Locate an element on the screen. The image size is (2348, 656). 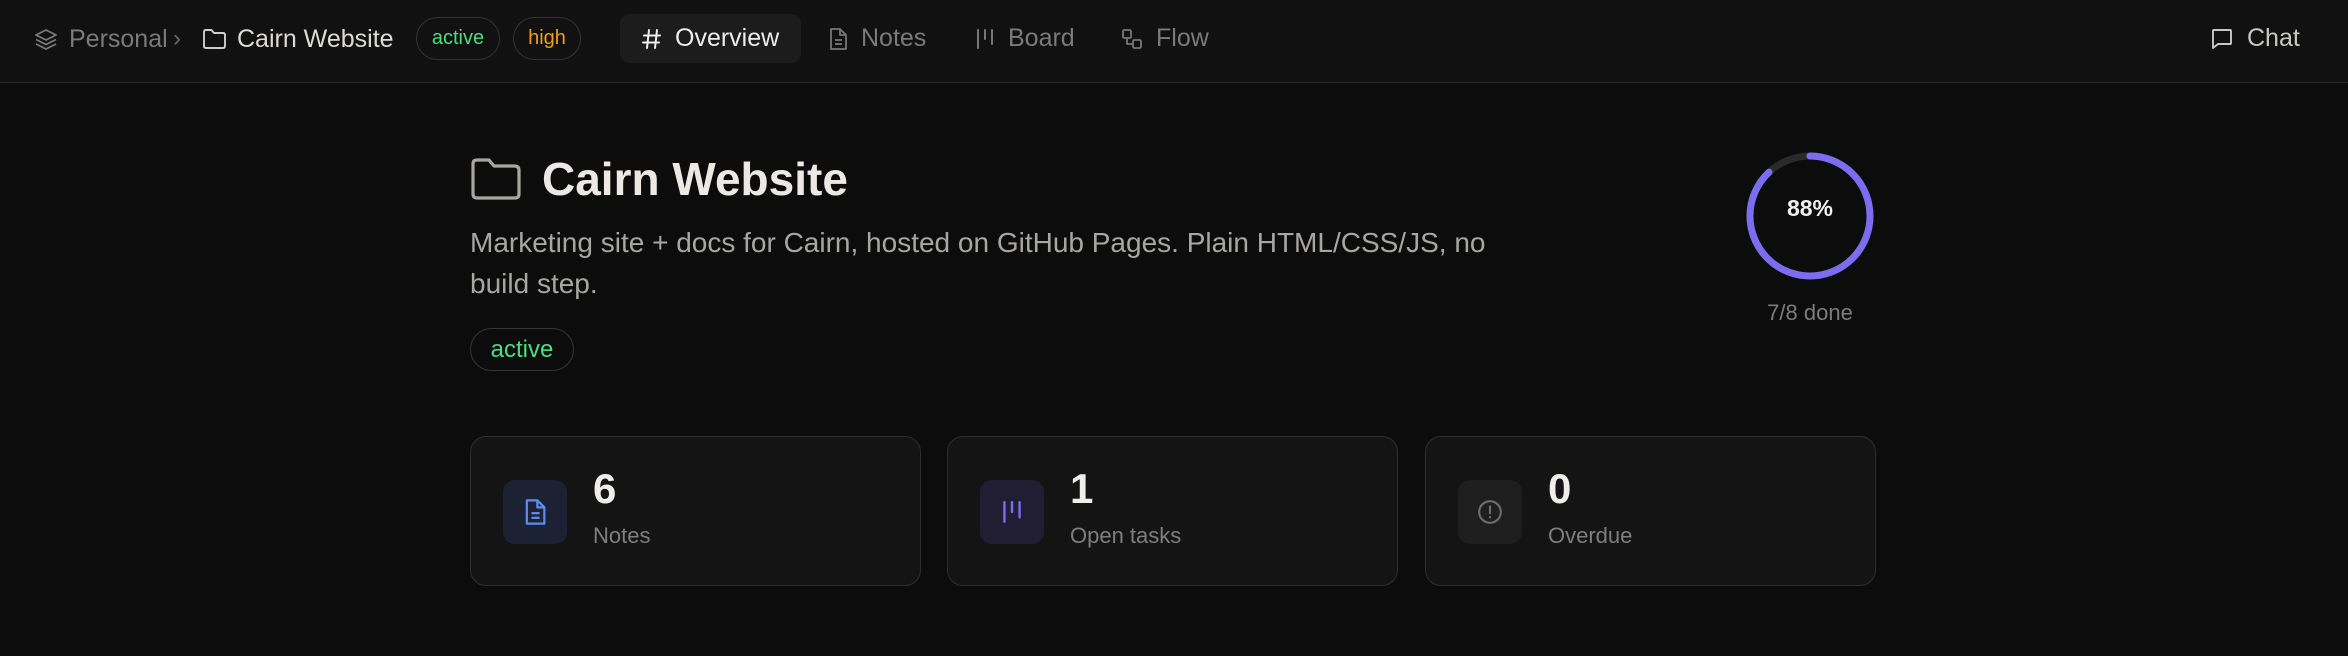
tab-notes: Notes is located at coordinates (884, 38).